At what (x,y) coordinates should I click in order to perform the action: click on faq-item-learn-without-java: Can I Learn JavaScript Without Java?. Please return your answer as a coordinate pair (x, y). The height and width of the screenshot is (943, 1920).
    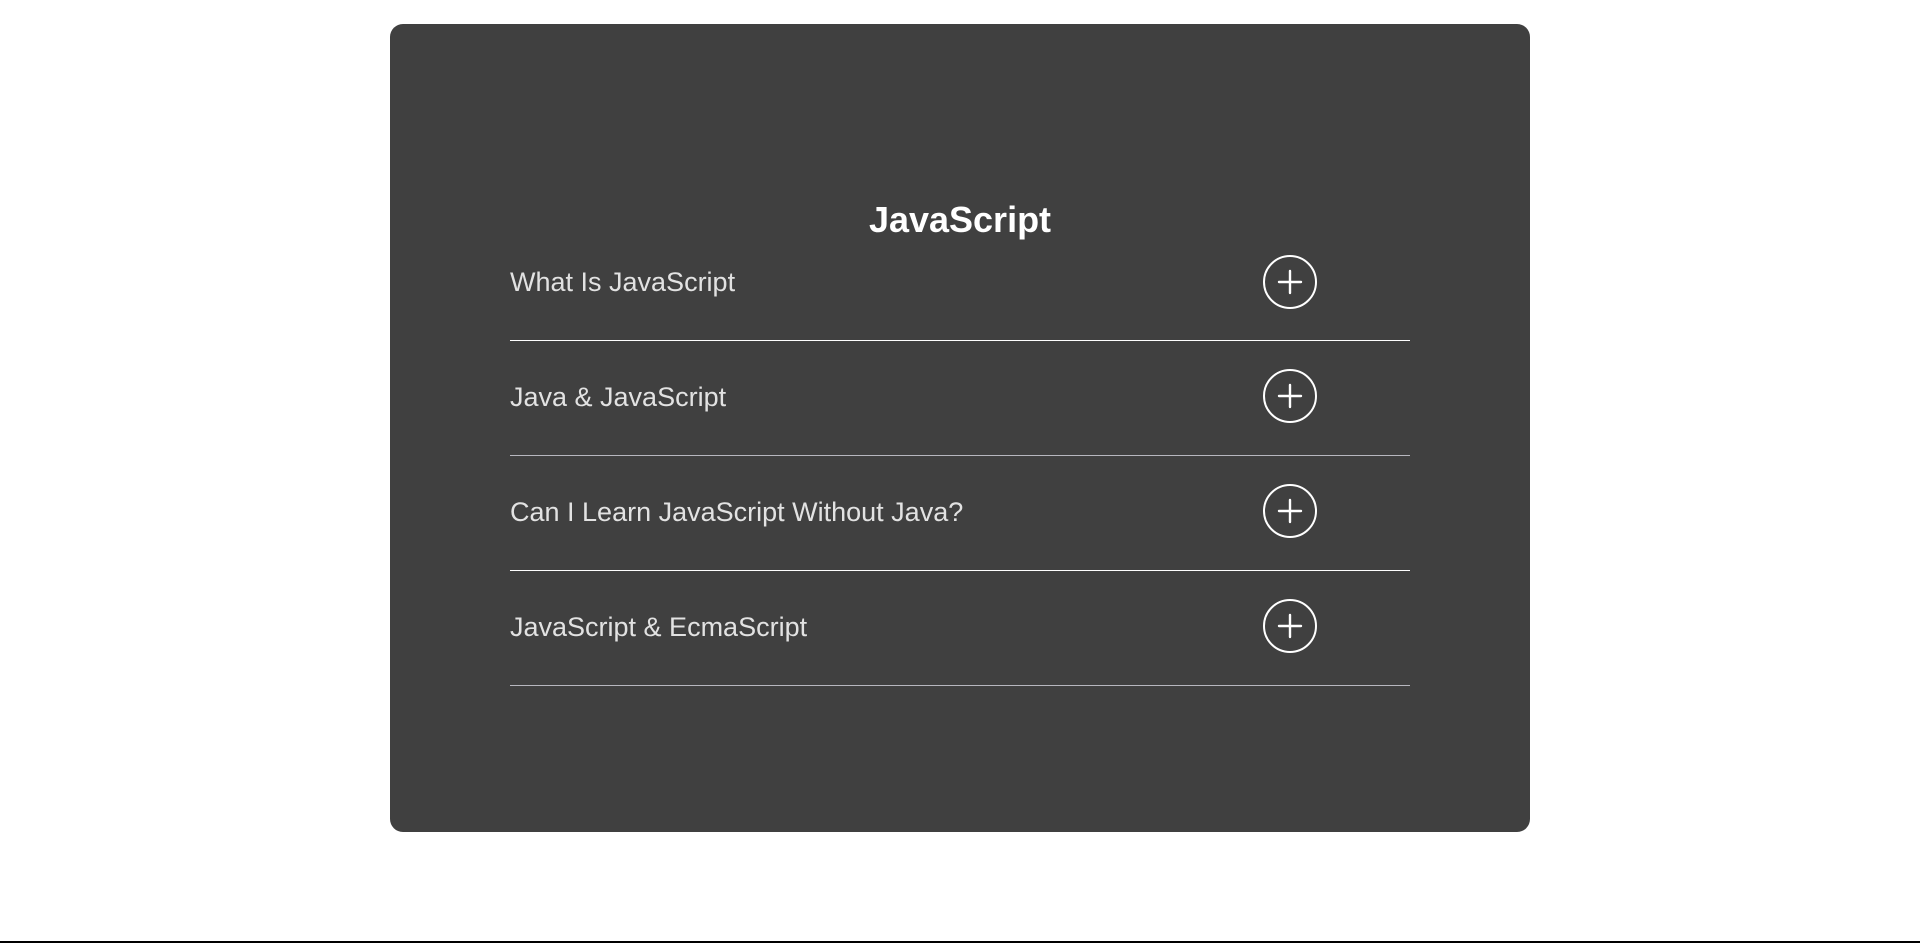
    Looking at the image, I should click on (960, 513).